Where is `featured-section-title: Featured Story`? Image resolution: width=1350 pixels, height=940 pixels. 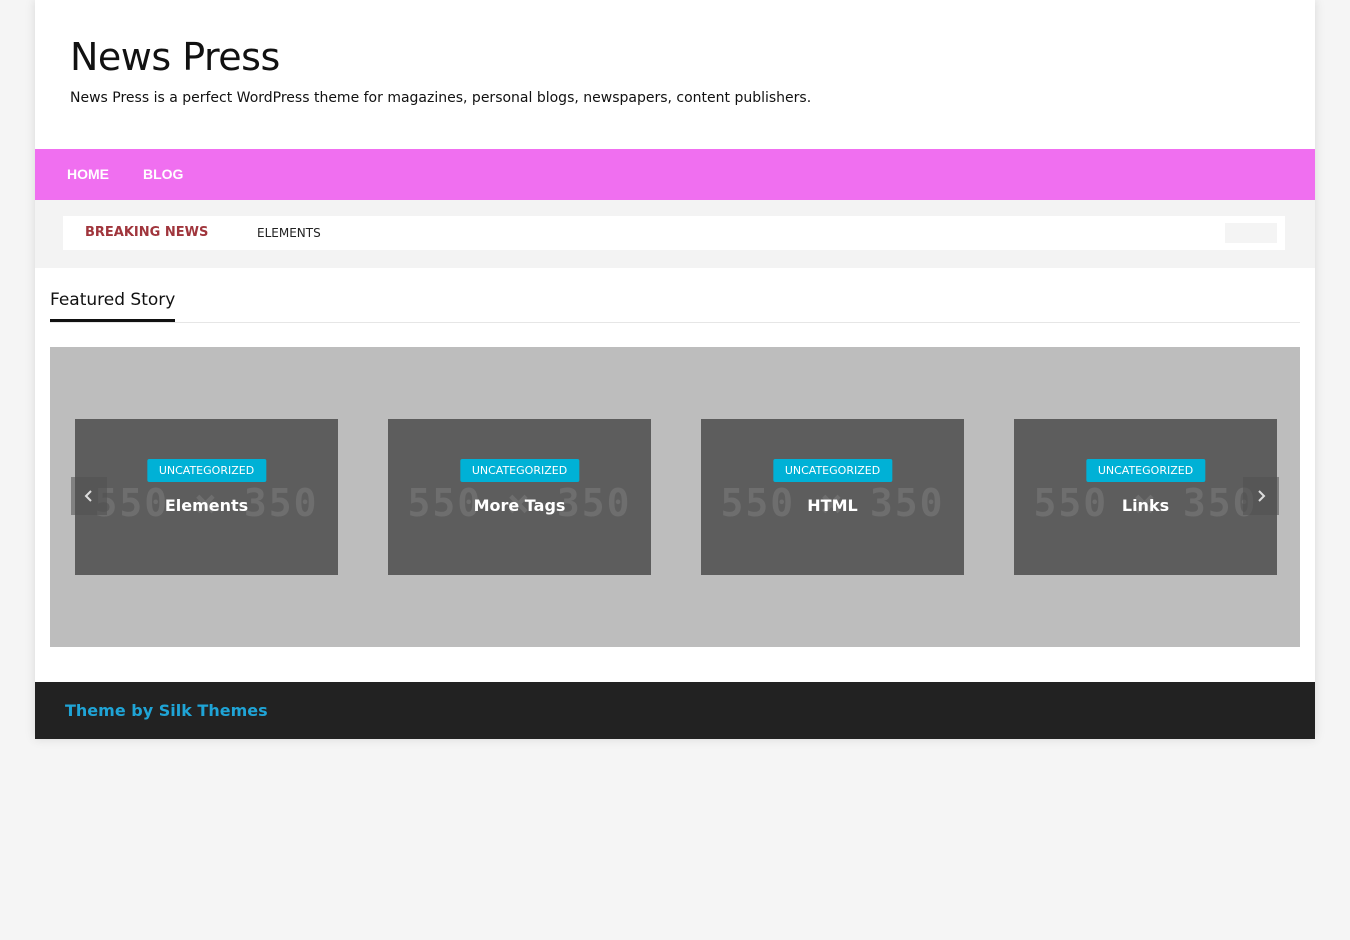
featured-section-title: Featured Story is located at coordinates (113, 303).